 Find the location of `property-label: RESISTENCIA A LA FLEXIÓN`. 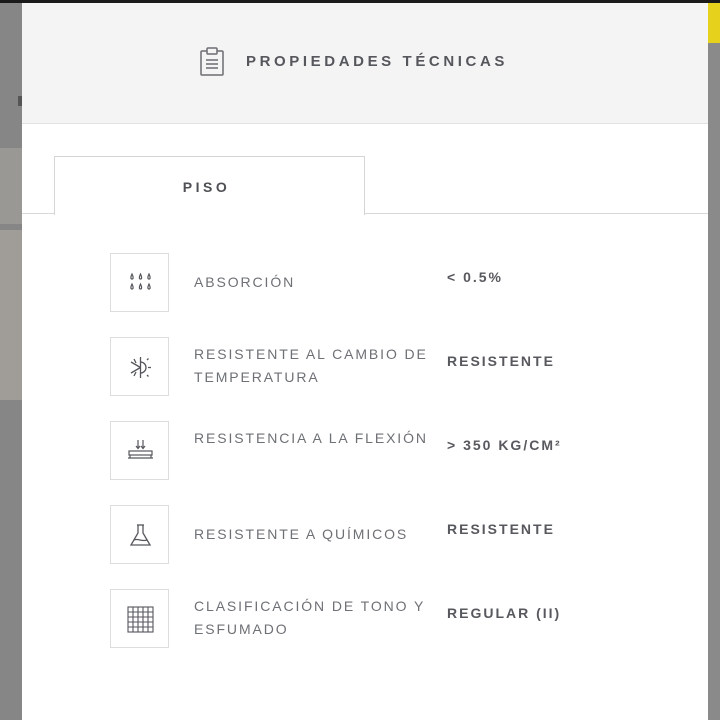

property-label: RESISTENCIA A LA FLEXIÓN is located at coordinates (311, 438).